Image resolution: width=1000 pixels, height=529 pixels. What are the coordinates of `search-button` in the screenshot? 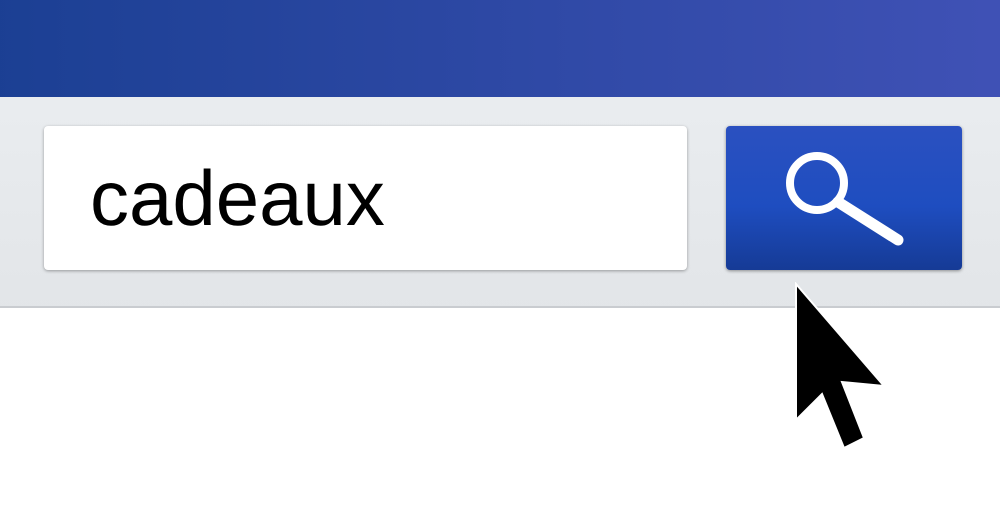 It's located at (844, 198).